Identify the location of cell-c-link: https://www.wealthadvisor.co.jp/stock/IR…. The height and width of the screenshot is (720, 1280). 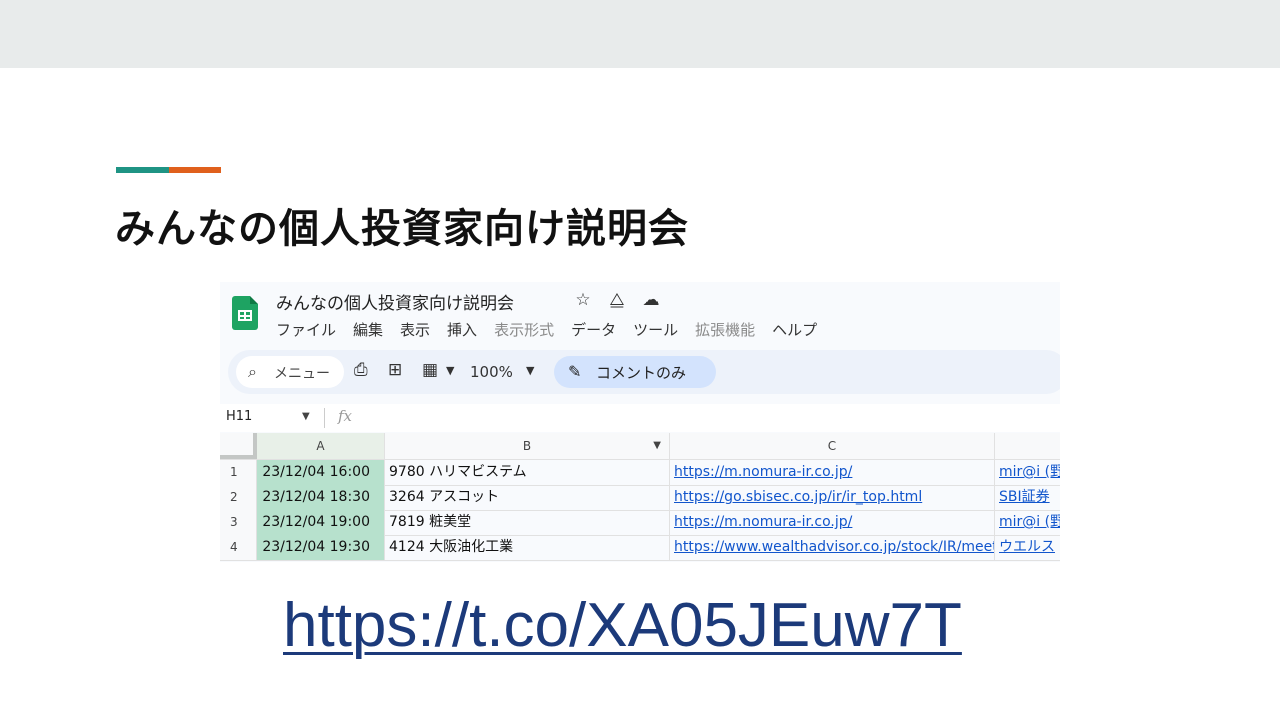
(832, 547).